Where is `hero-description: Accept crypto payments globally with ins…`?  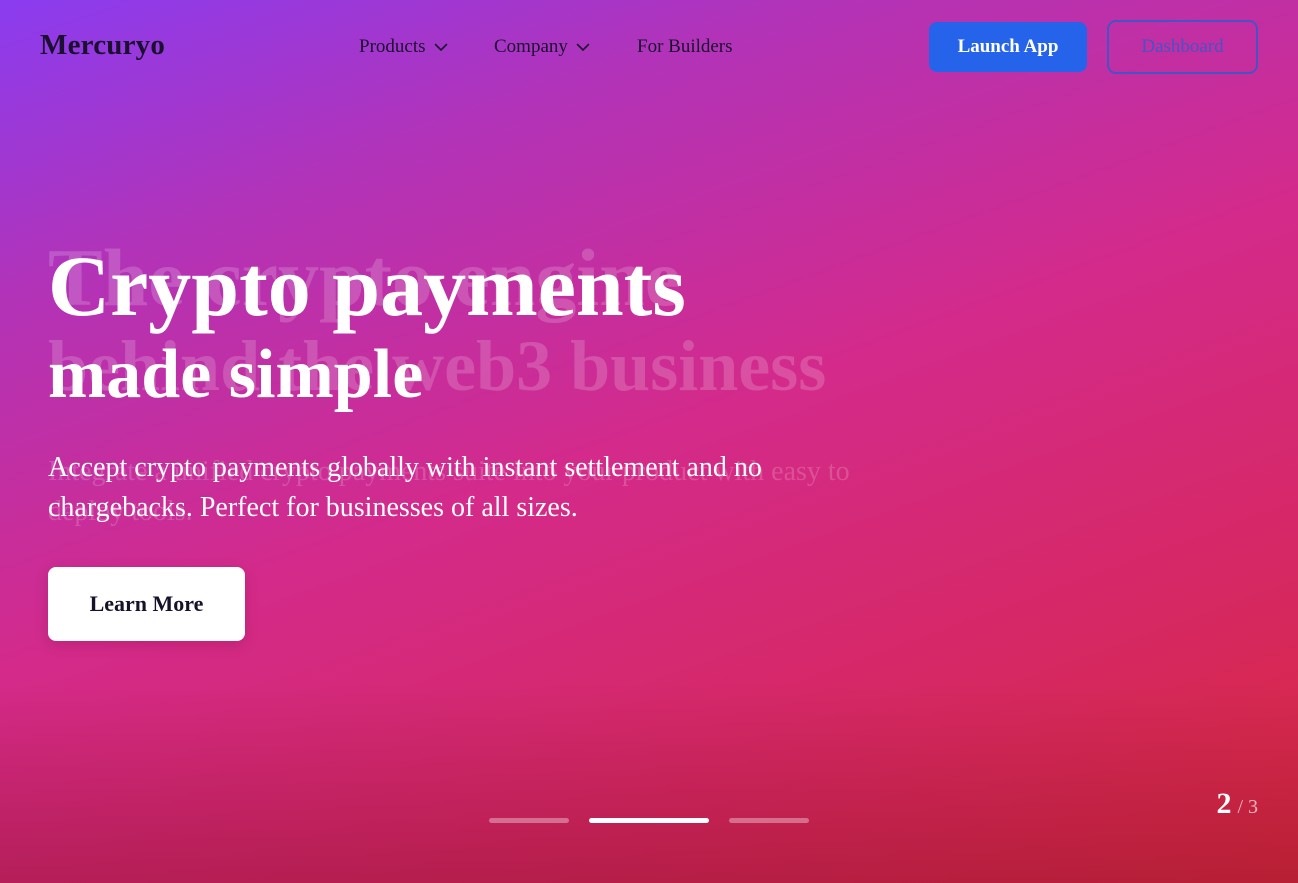
hero-description: Accept crypto payments globally with ins… is located at coordinates (405, 487).